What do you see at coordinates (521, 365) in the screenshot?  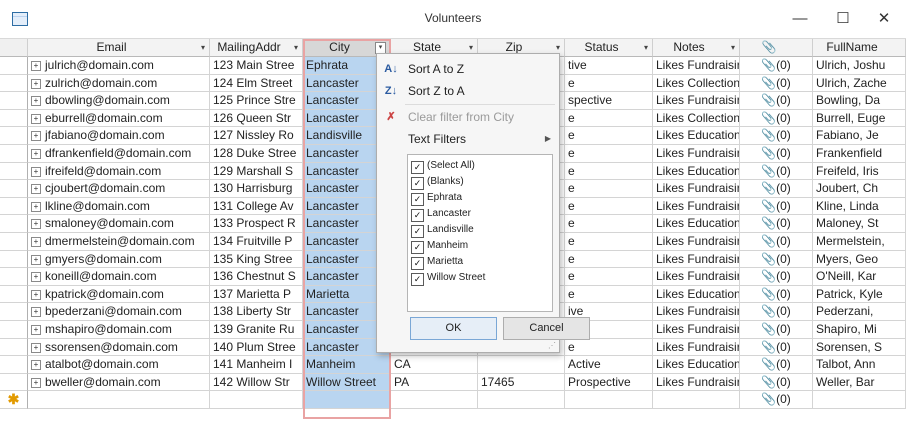 I see `cell-zip` at bounding box center [521, 365].